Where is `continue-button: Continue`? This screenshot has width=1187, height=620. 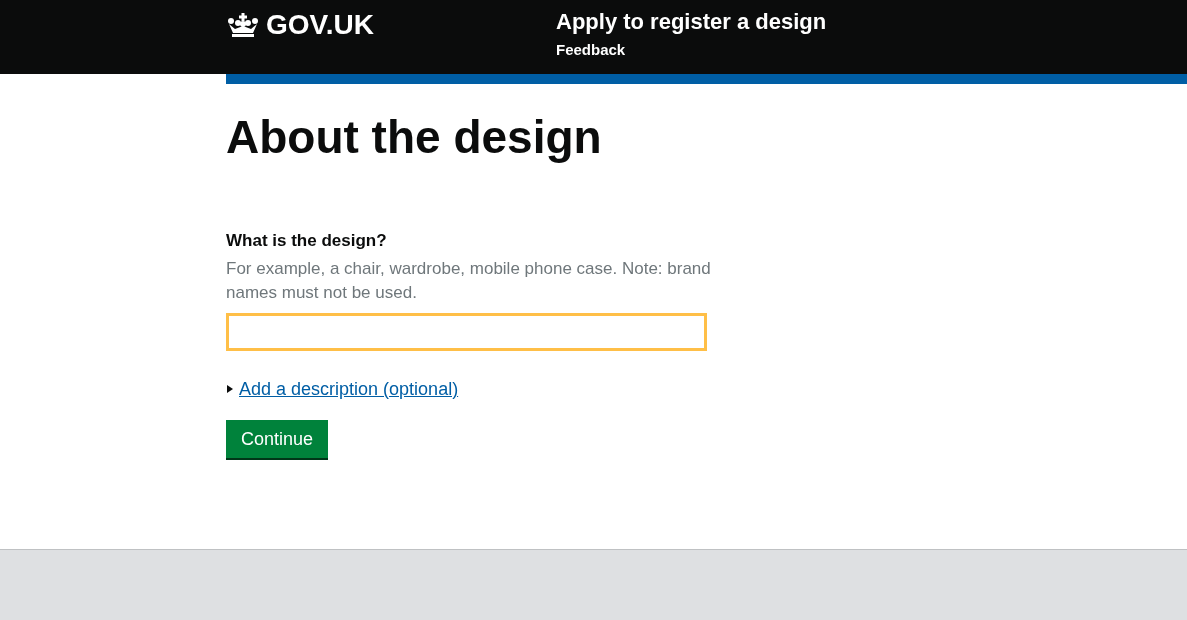
continue-button: Continue is located at coordinates (277, 438).